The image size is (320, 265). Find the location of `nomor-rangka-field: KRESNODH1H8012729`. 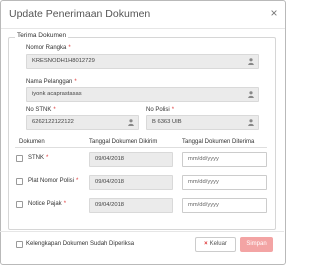

nomor-rangka-field: KRESNODH1H8012729 is located at coordinates (142, 61).